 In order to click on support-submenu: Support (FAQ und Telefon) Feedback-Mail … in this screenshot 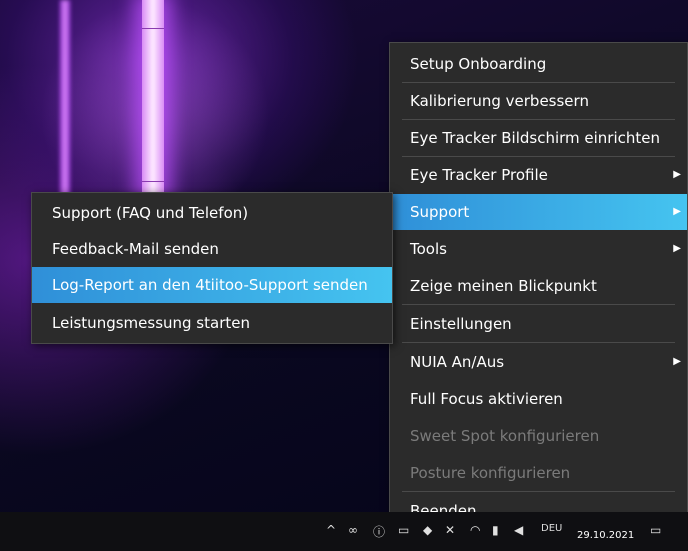, I will do `click(212, 268)`.